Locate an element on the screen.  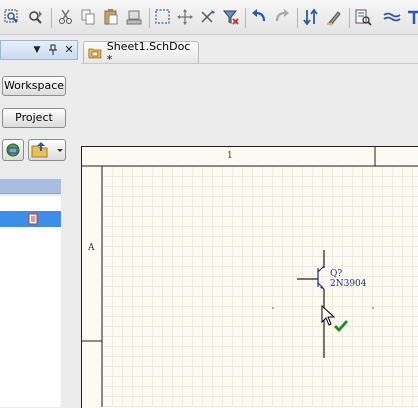
component-designator: Q? is located at coordinates (336, 274).